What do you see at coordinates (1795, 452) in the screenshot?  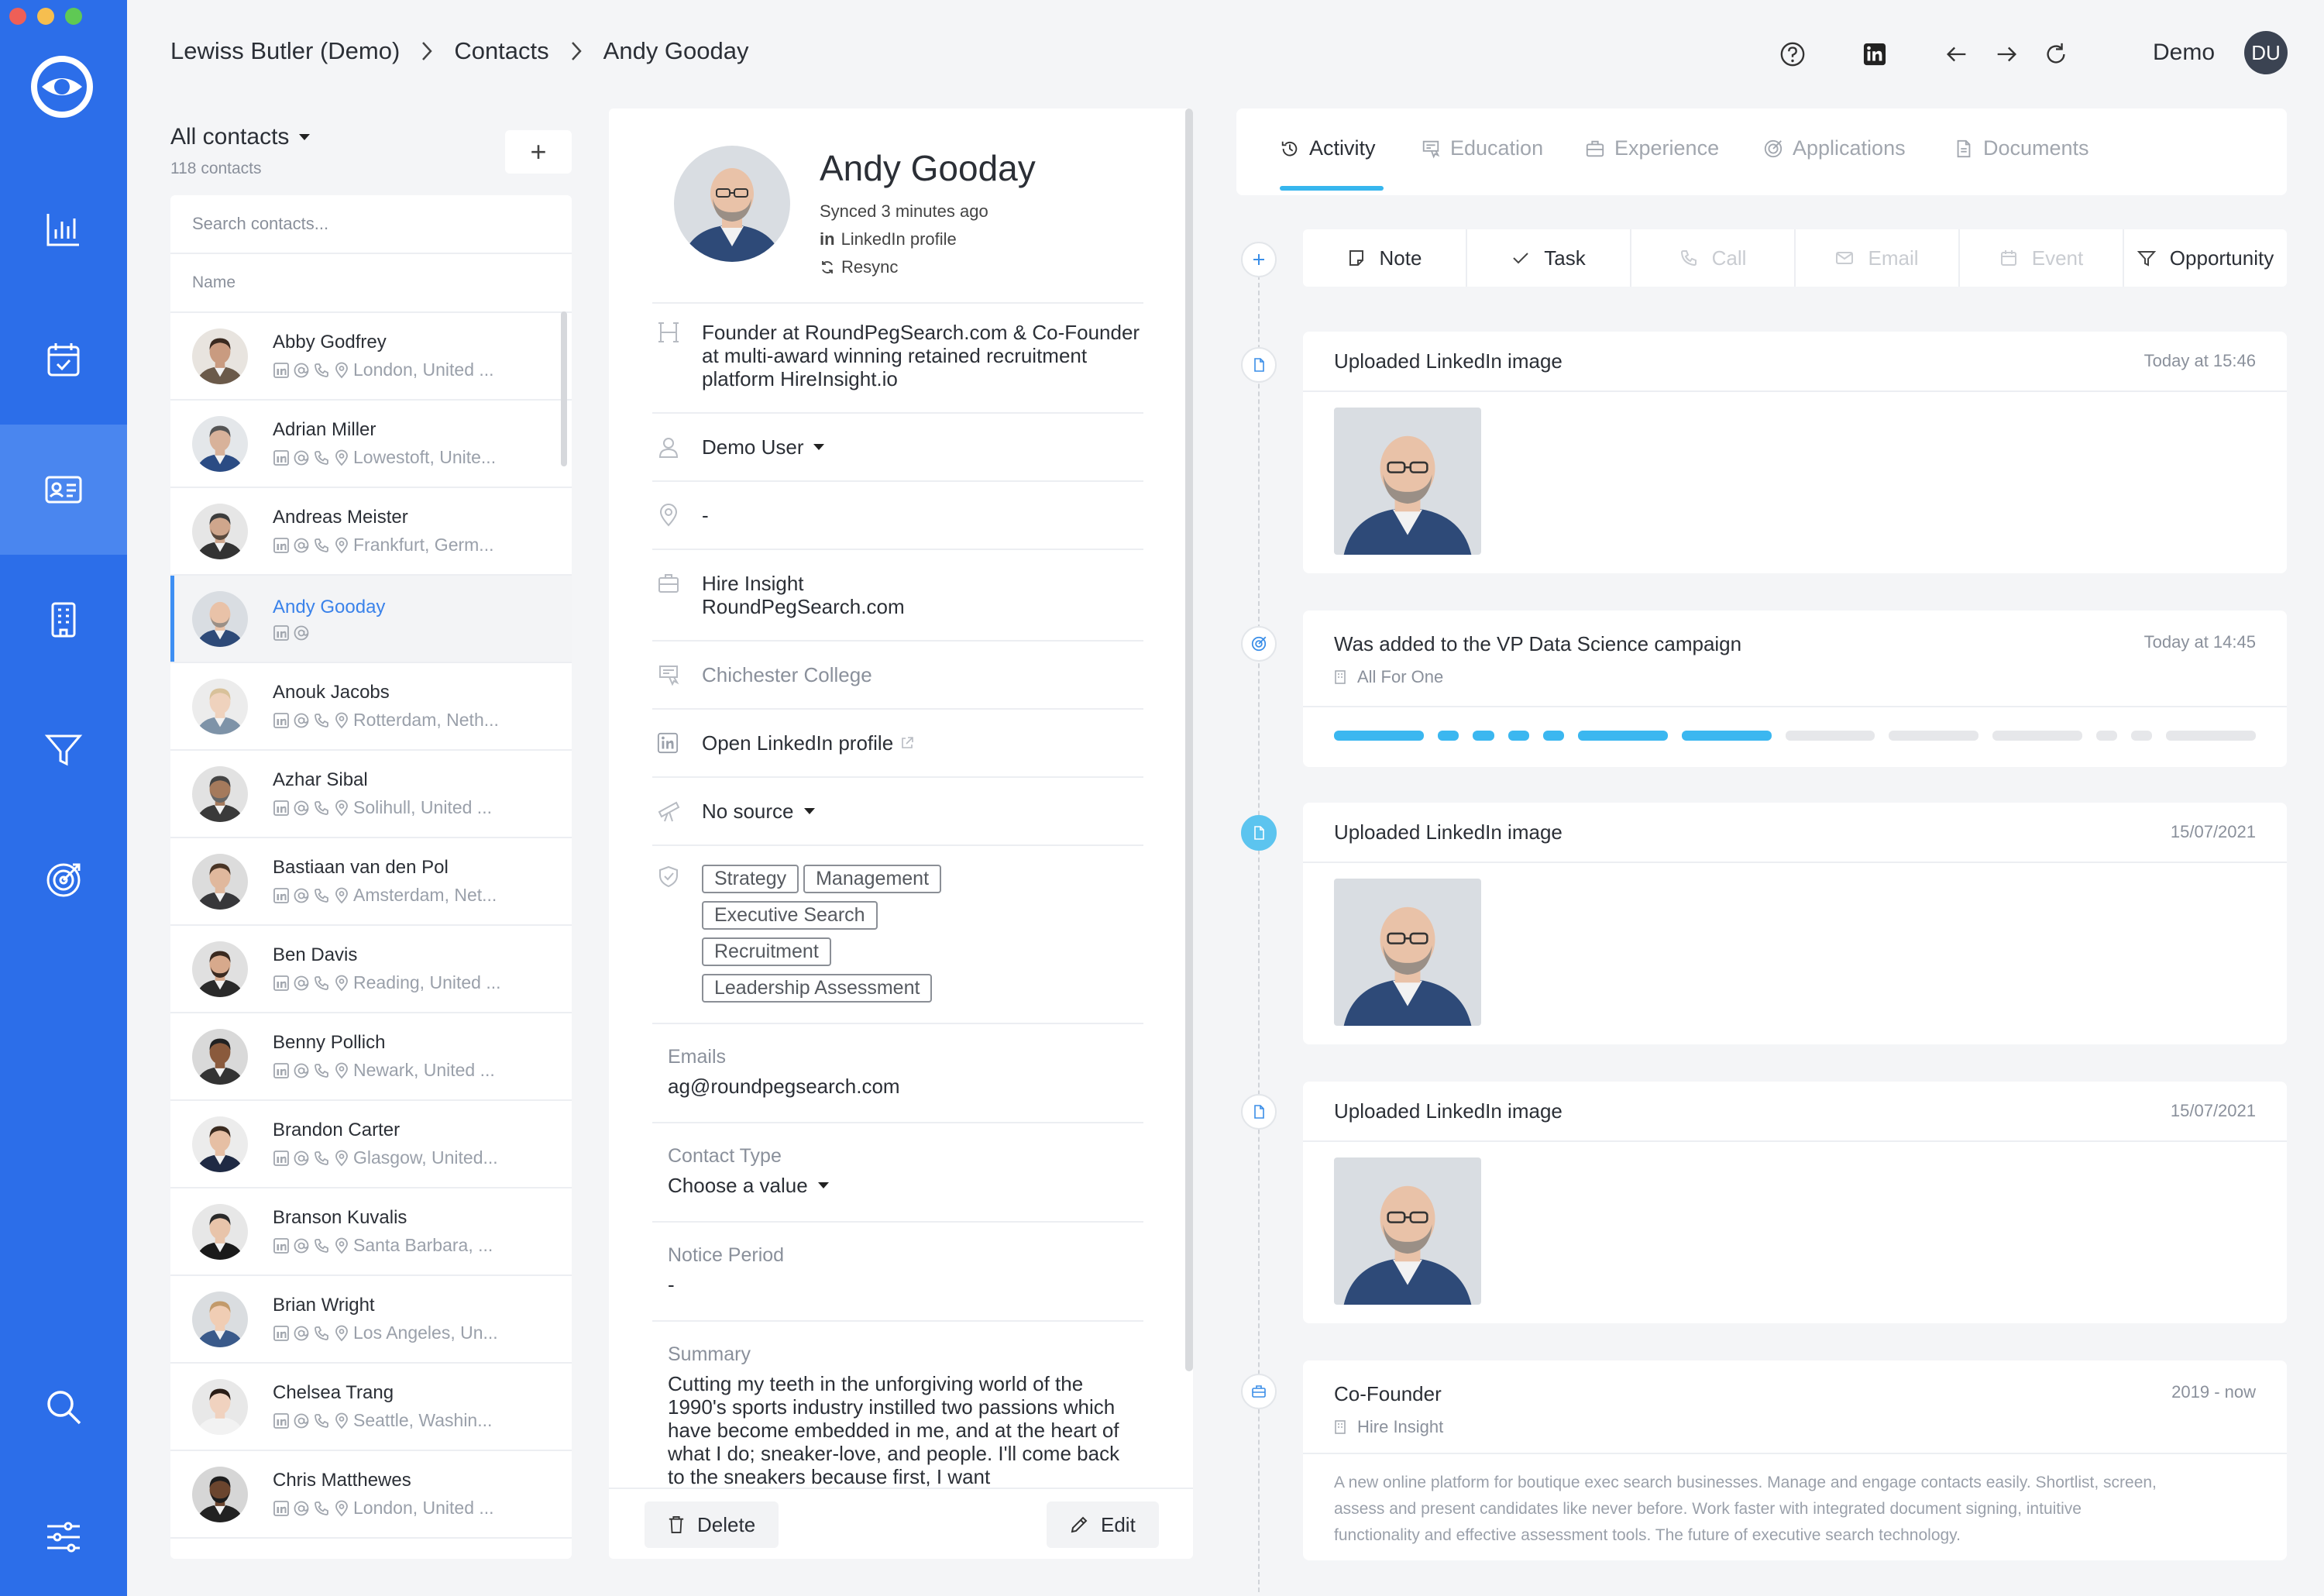 I see `activity-card: Uploaded LinkedIn image Today at 15:46` at bounding box center [1795, 452].